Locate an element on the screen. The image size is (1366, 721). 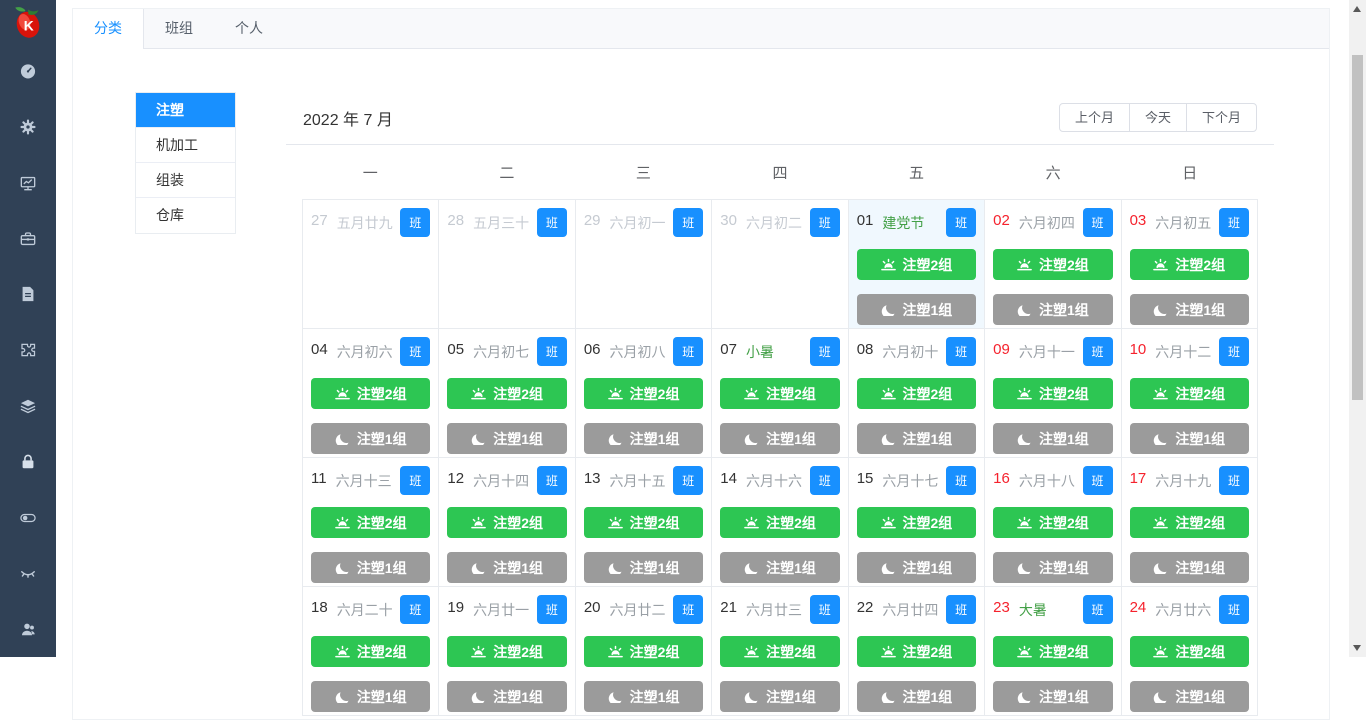
calendar-day-cell: 04 六月初六班注塑2组 注塑1组 is located at coordinates (371, 393).